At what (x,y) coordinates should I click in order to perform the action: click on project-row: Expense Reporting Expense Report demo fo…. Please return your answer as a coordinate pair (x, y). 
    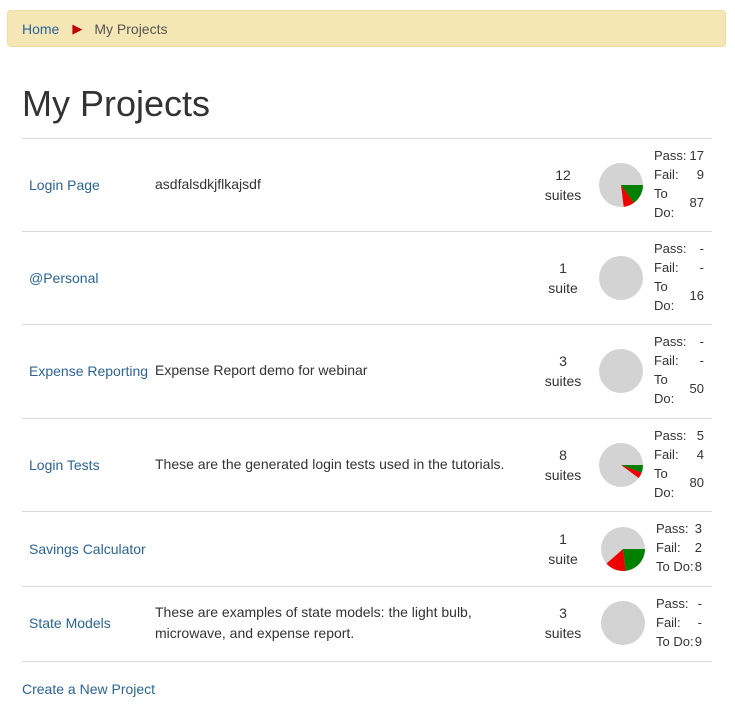
    Looking at the image, I should click on (367, 372).